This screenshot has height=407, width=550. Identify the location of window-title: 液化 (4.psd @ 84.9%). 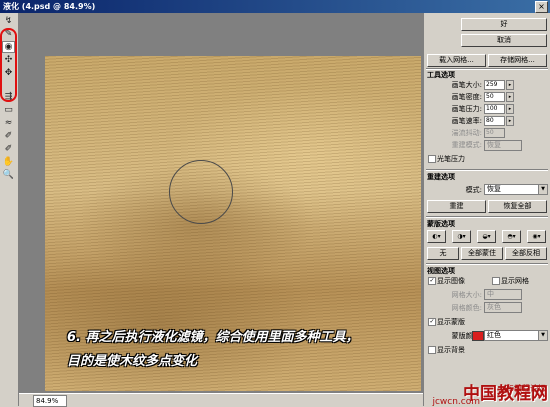
(49, 6).